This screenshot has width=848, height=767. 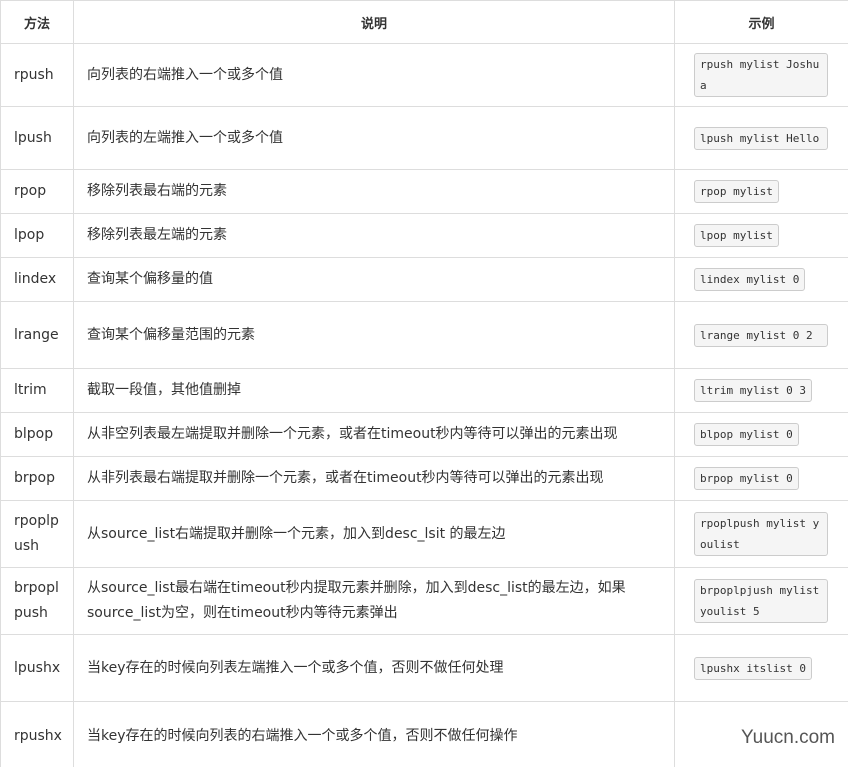 I want to click on example-cell: blpop mylist 0, so click(x=761, y=434).